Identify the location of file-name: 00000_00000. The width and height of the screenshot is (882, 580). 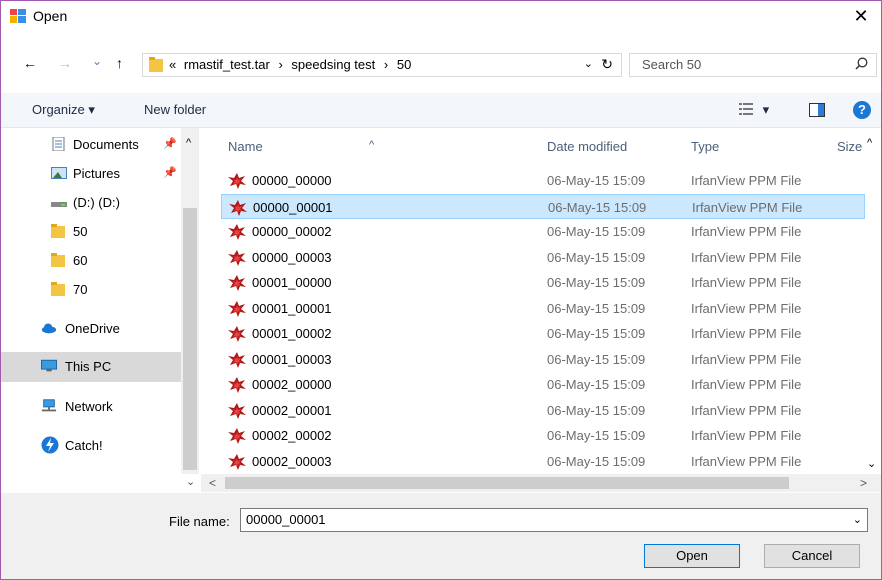
(292, 180).